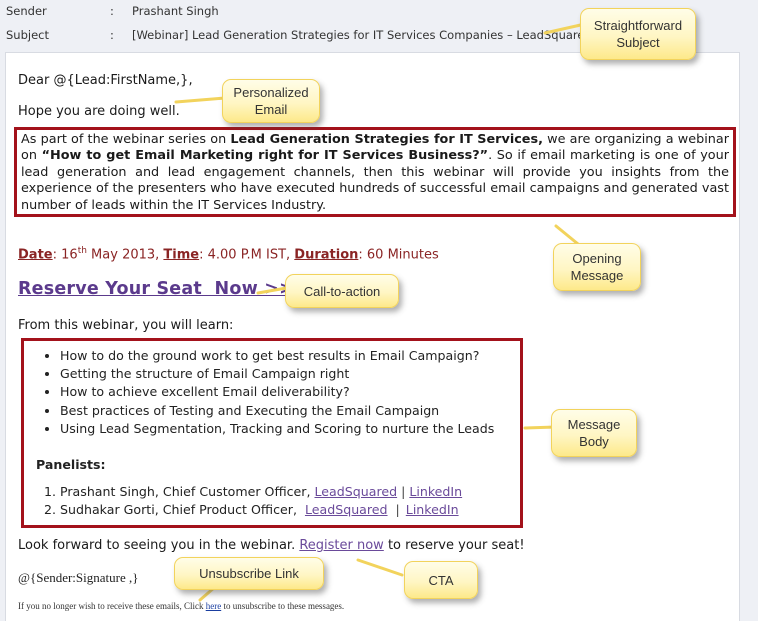 The image size is (758, 621). I want to click on callout-text: Personalized Email, so click(271, 101).